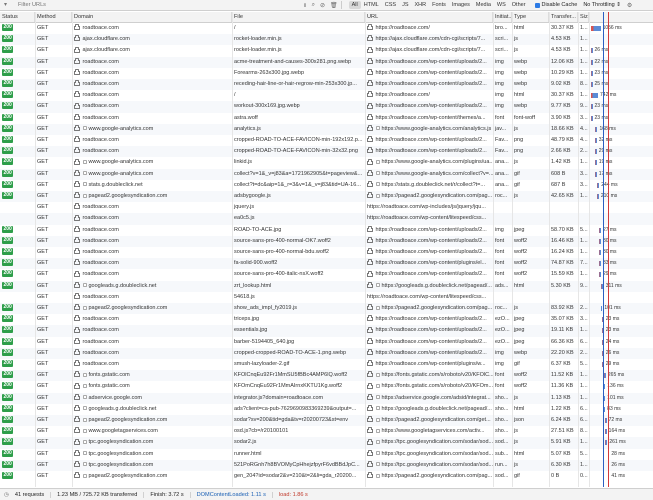  I want to click on filter-type-html: HTML, so click(371, 5).